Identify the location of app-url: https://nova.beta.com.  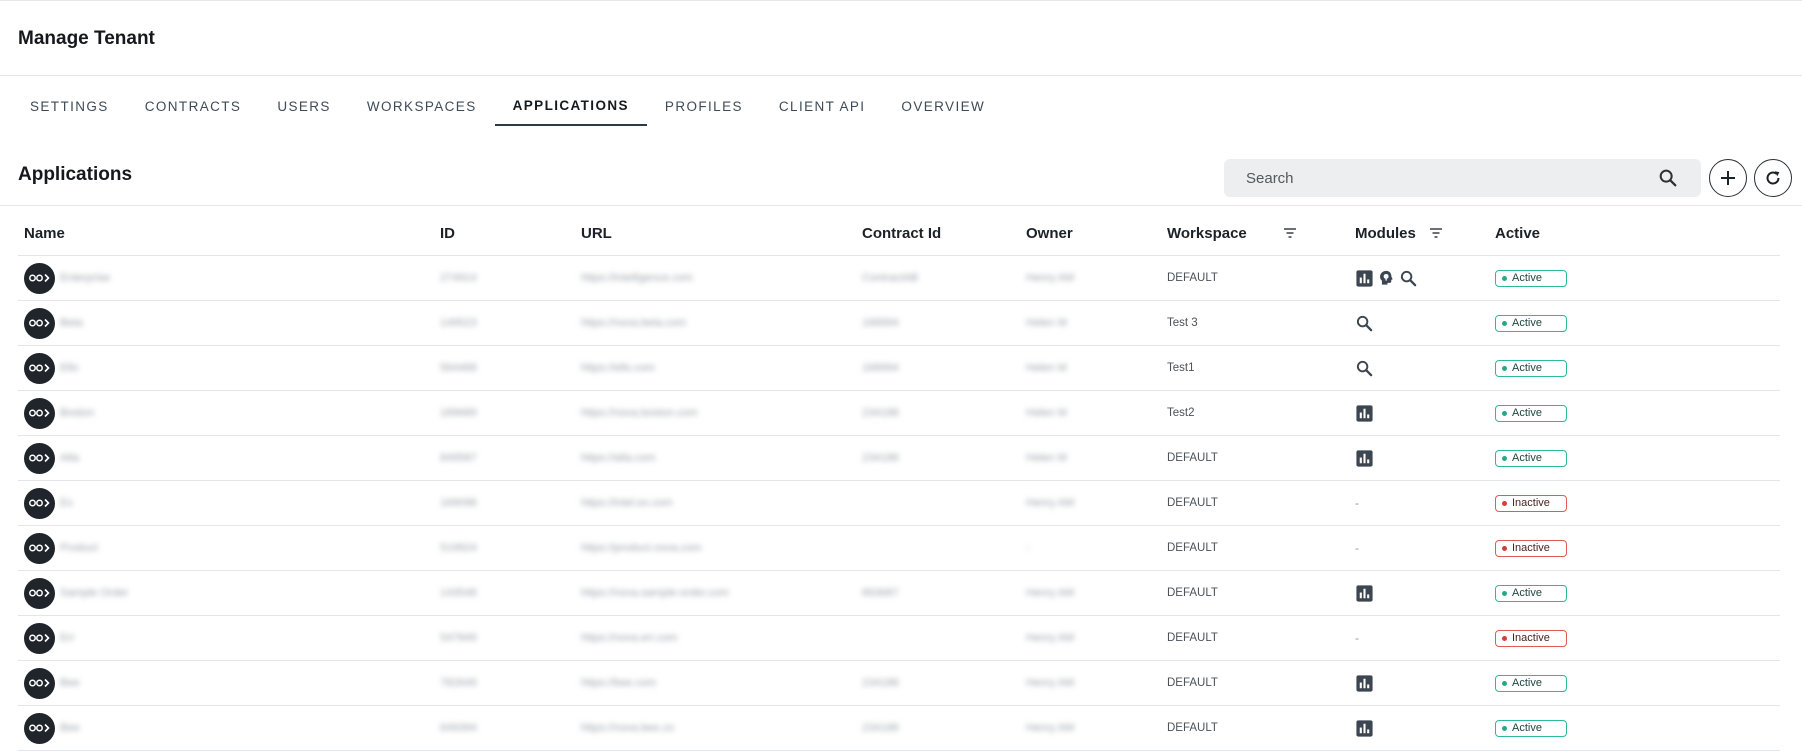
(633, 323).